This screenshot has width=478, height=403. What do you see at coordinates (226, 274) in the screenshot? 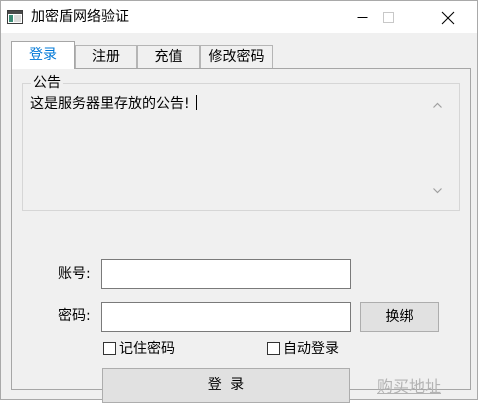
I see `account-input` at bounding box center [226, 274].